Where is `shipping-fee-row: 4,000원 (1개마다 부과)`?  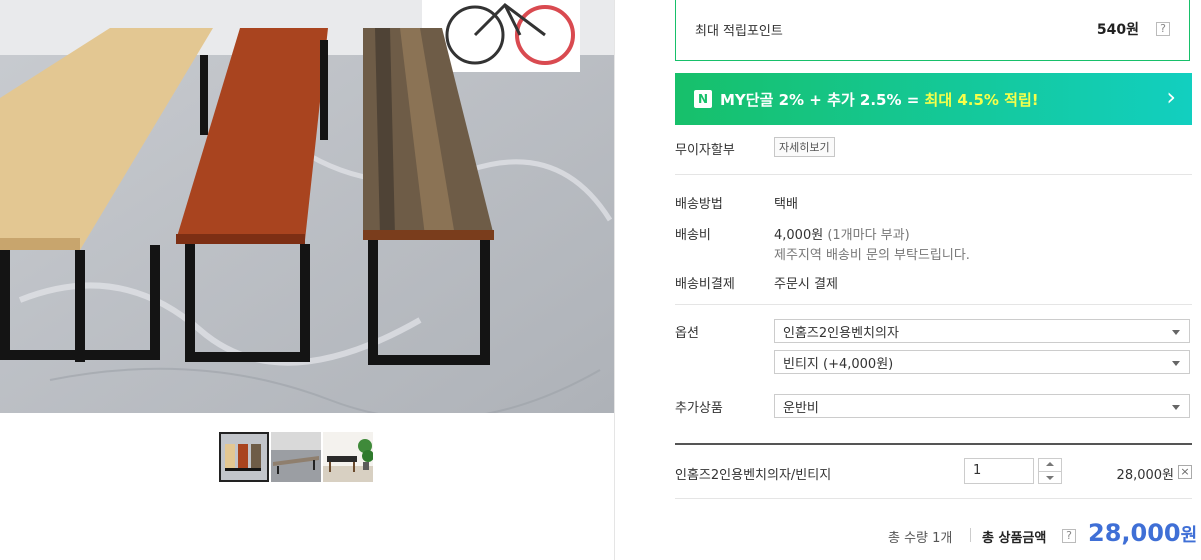
shipping-fee-row: 4,000원 (1개마다 부과) is located at coordinates (842, 233).